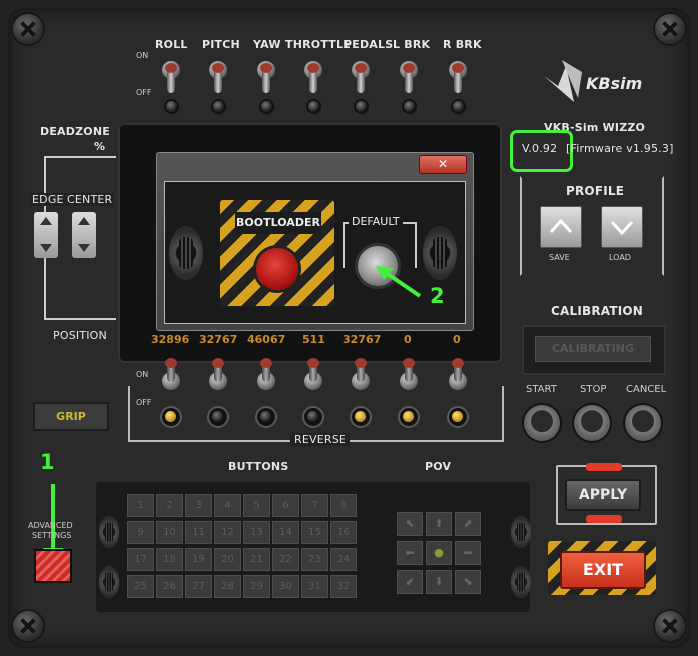 This screenshot has width=698, height=656. What do you see at coordinates (50, 525) in the screenshot?
I see `advanced-settings-line1: ADVANCED` at bounding box center [50, 525].